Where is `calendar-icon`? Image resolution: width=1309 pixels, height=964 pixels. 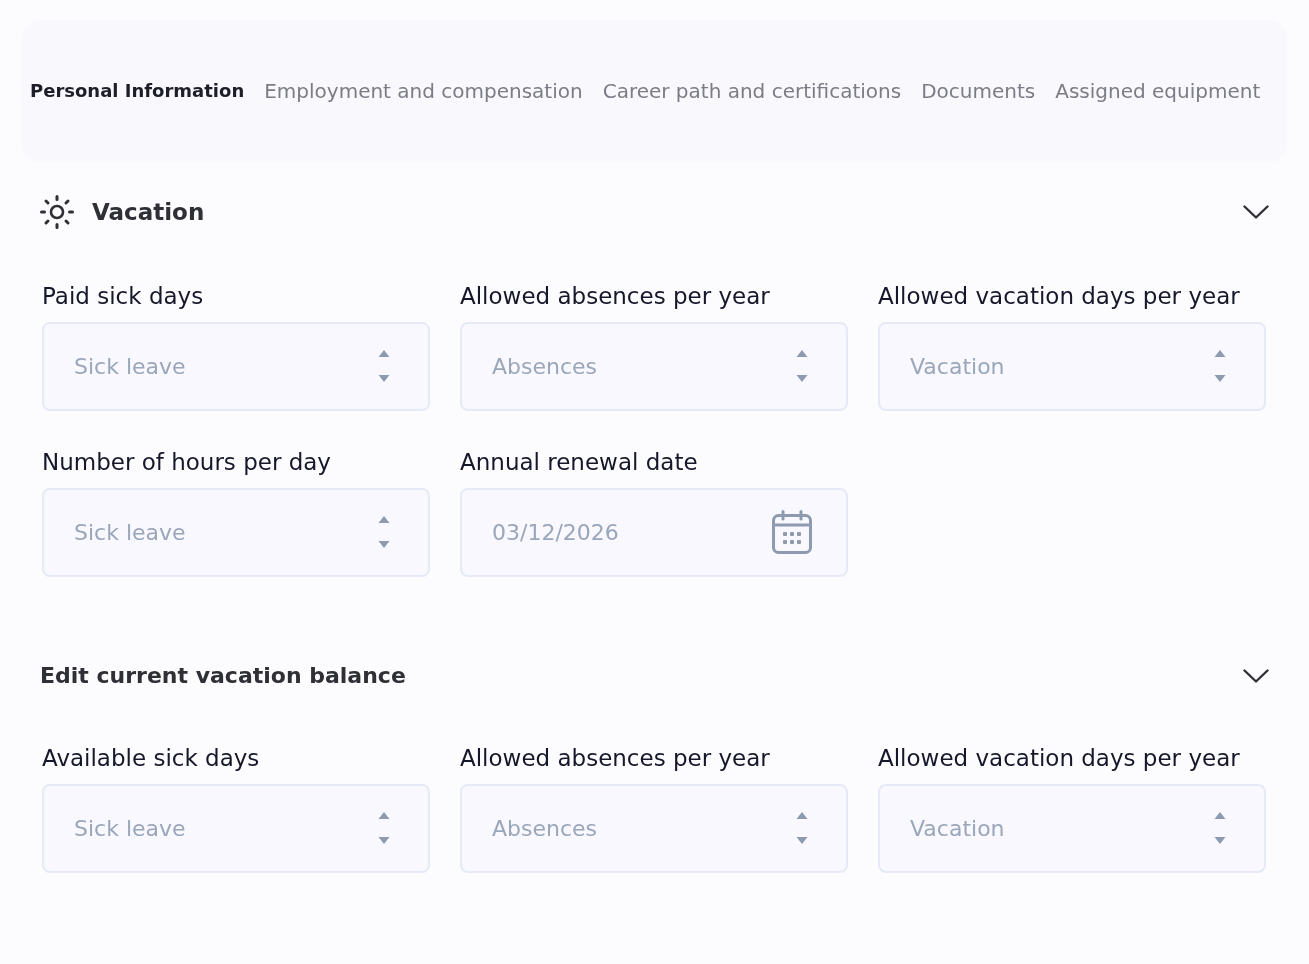
calendar-icon is located at coordinates (792, 532).